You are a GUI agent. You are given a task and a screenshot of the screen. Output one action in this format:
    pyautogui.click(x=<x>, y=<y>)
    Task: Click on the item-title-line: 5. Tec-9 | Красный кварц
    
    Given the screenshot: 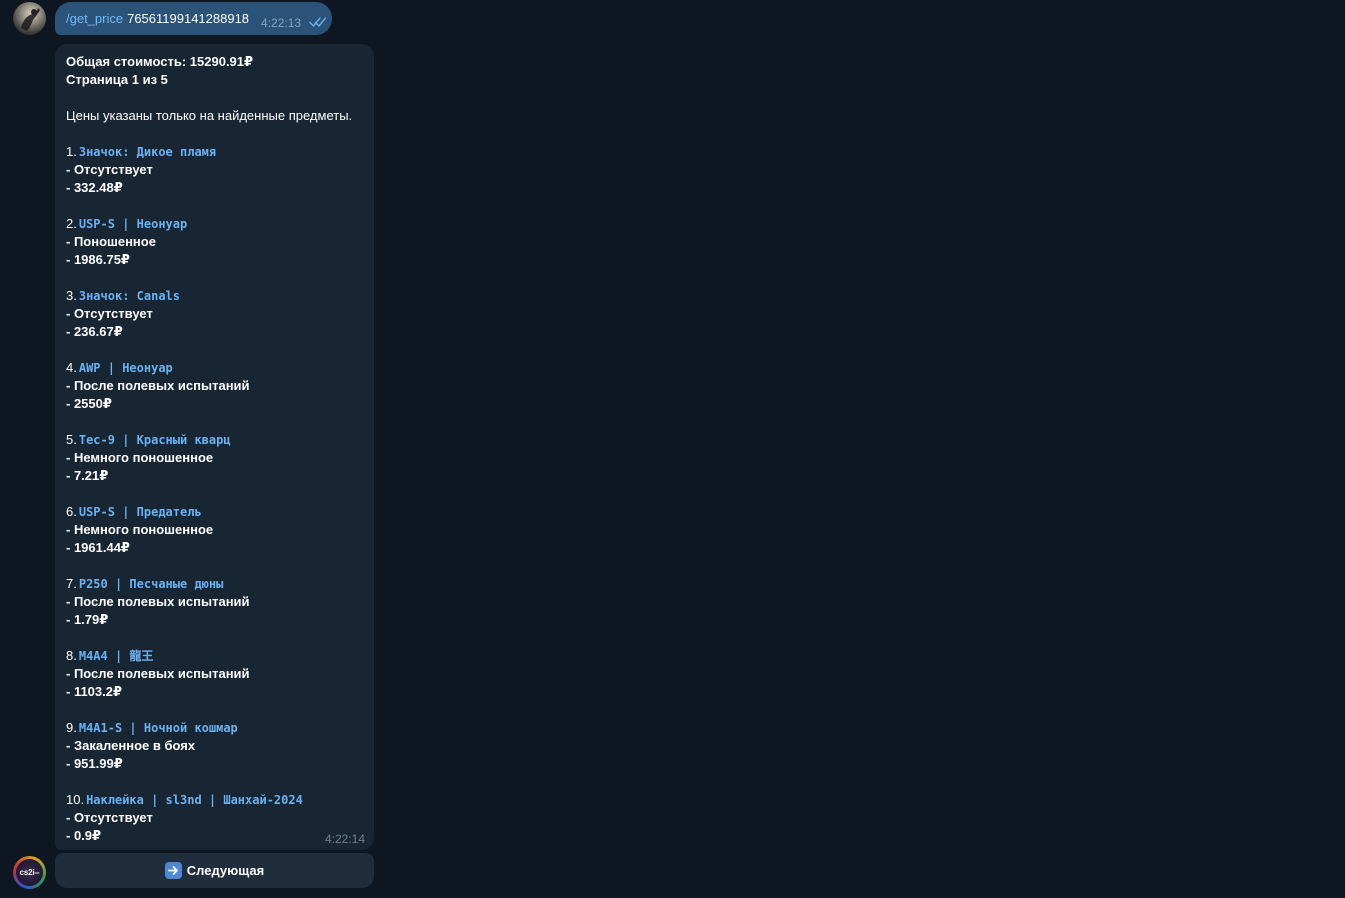 What is the action you would take?
    pyautogui.click(x=214, y=440)
    